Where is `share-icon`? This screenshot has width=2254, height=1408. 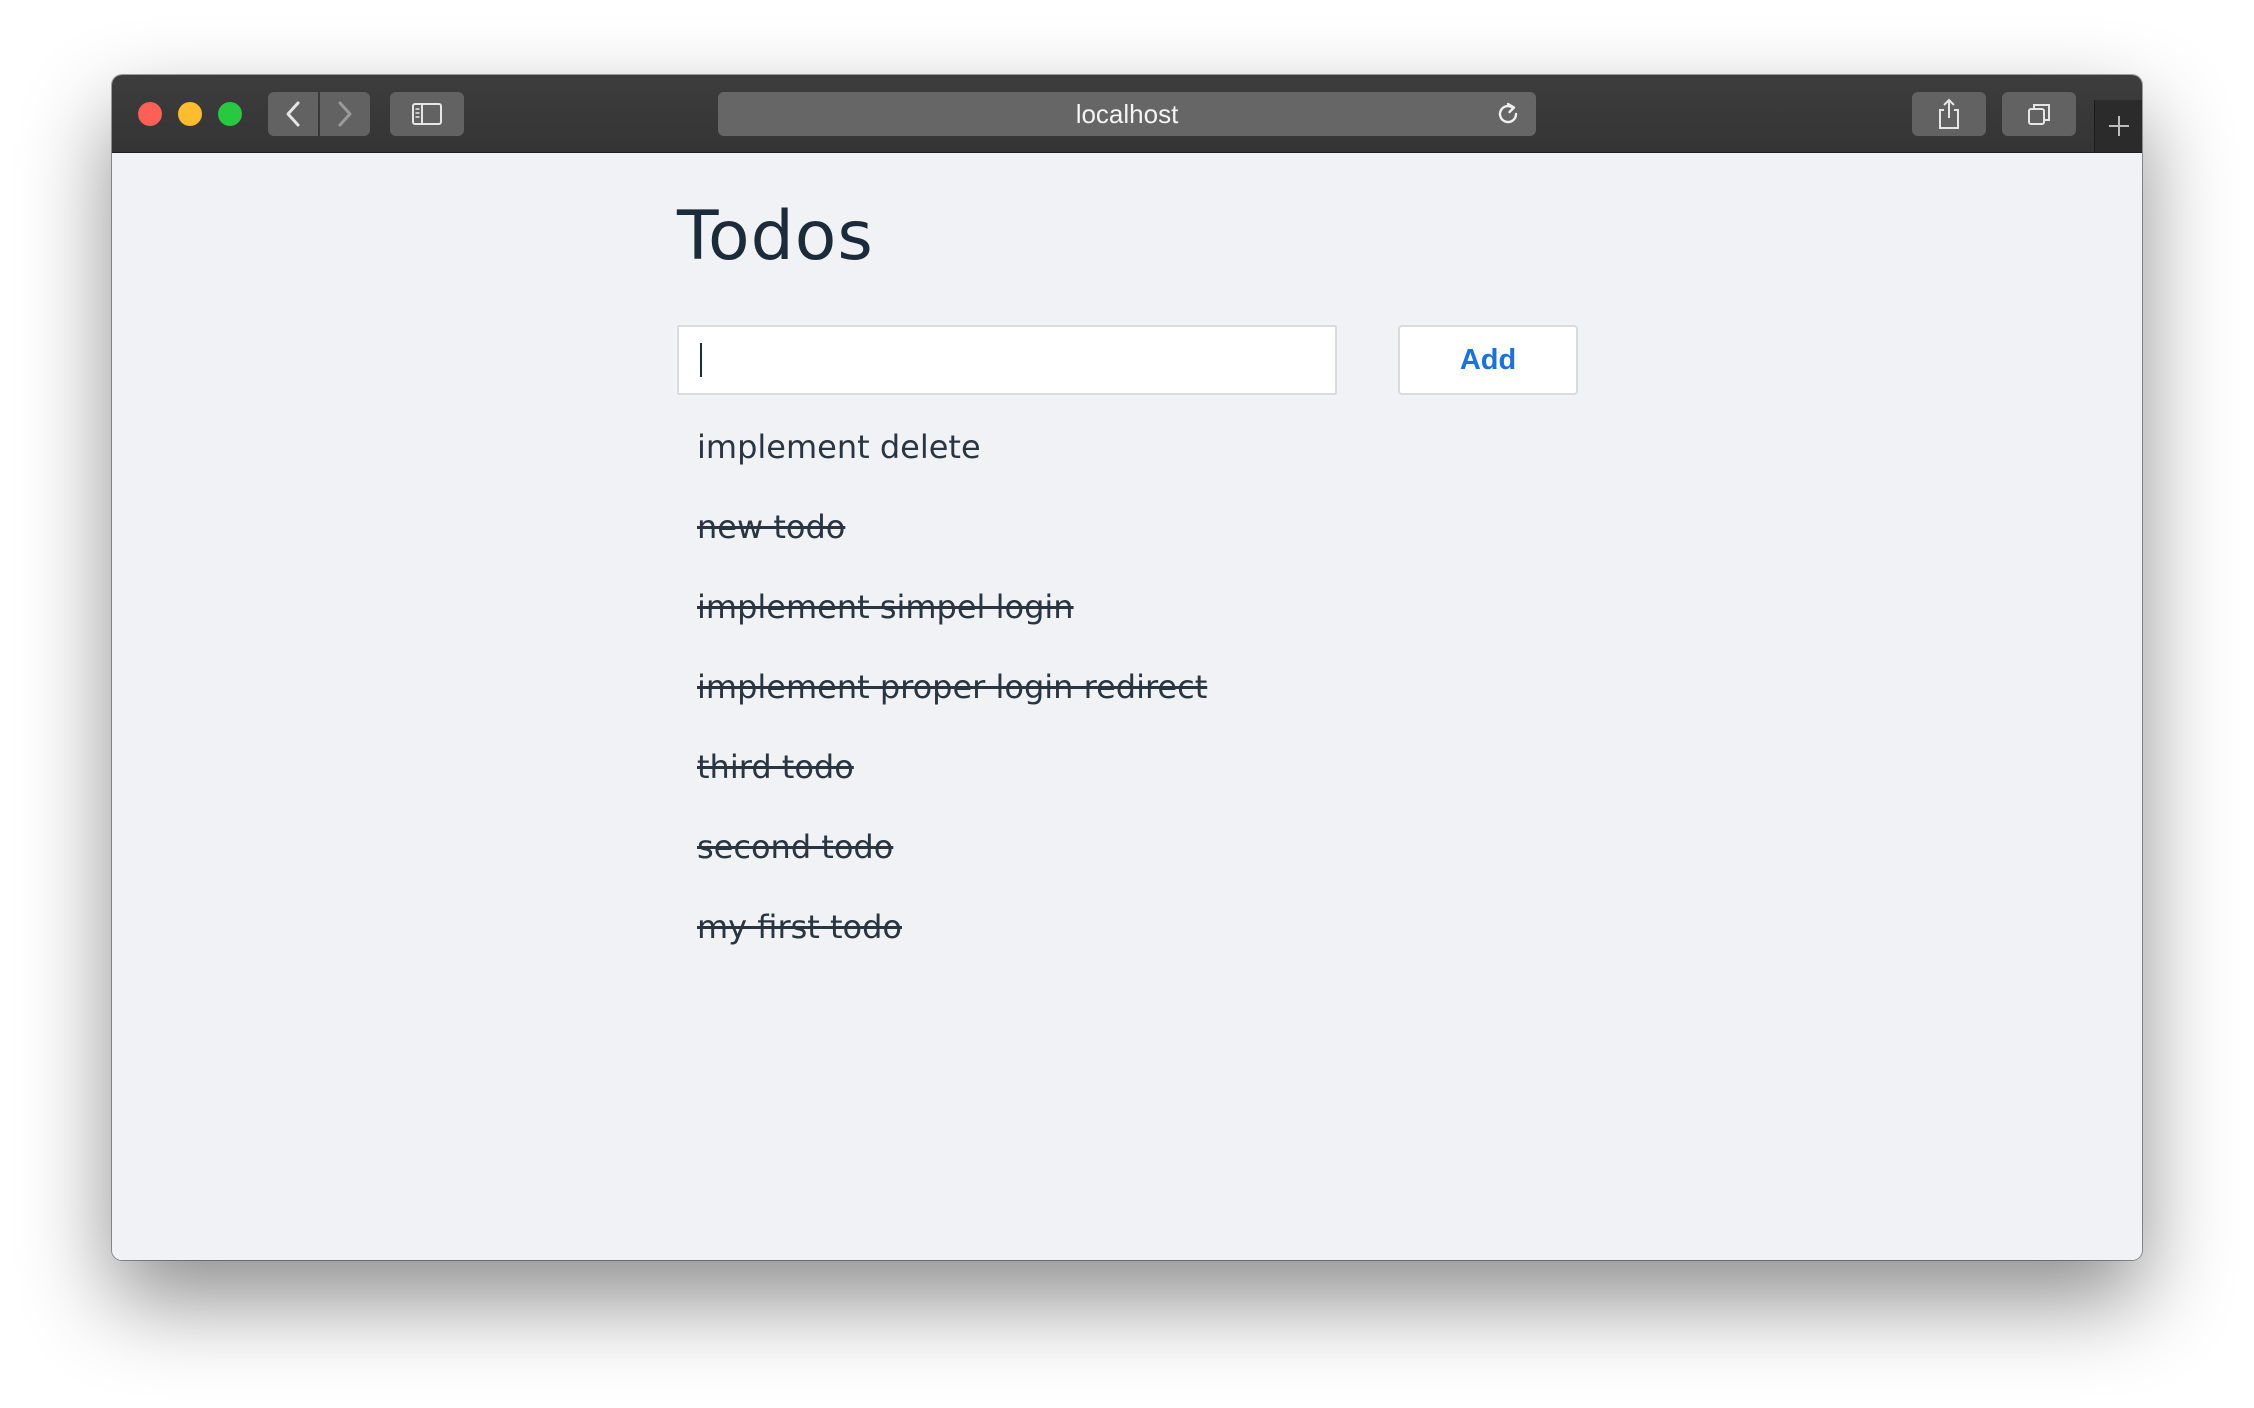 share-icon is located at coordinates (1949, 113).